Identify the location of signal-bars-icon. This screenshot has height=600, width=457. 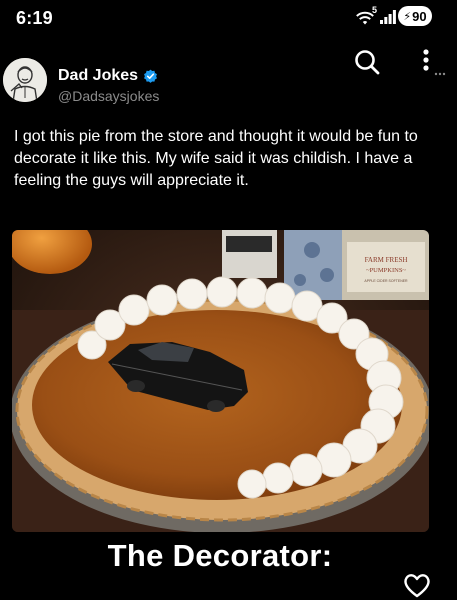
(388, 17).